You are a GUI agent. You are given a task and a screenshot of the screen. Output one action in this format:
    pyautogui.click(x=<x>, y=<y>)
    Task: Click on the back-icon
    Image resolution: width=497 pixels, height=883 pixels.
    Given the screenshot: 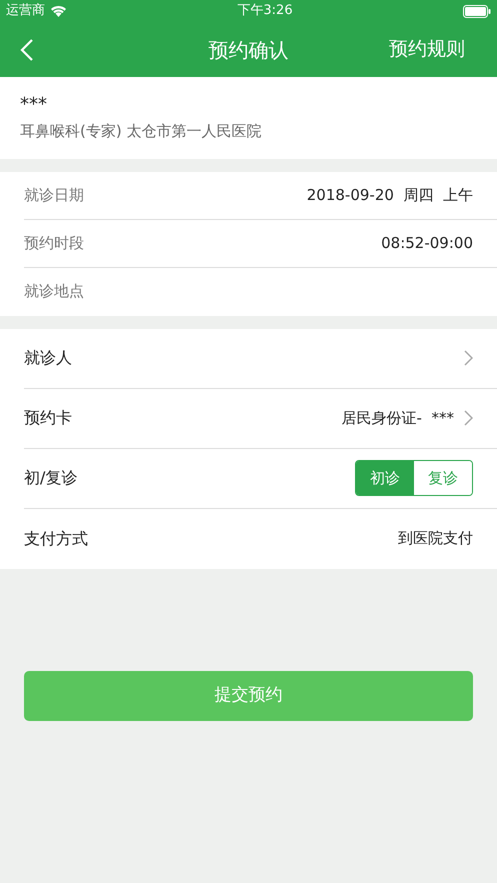 What is the action you would take?
    pyautogui.click(x=27, y=50)
    